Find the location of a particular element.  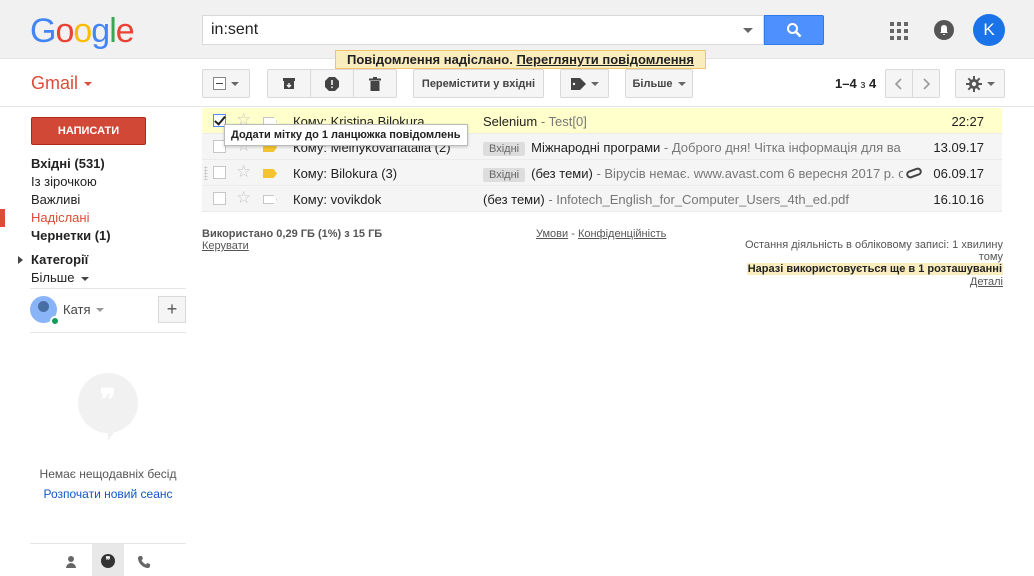

archive-icon is located at coordinates (289, 83).